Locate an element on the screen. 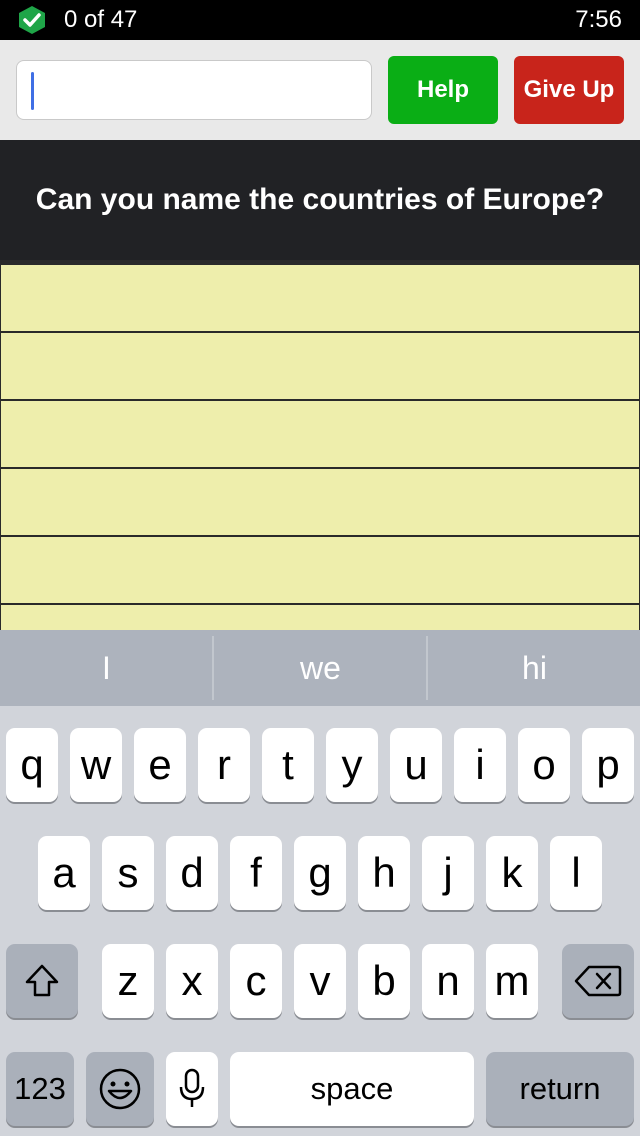 This screenshot has width=640, height=1136. check-shield-icon is located at coordinates (32, 20).